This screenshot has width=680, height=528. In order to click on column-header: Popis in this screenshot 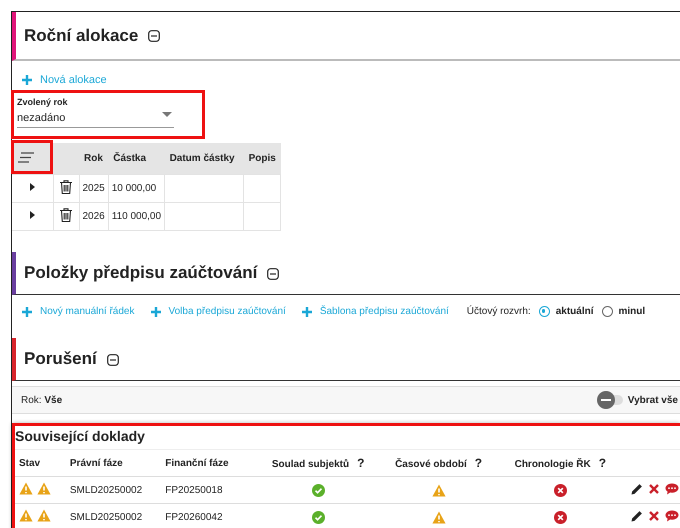, I will do `click(262, 158)`.